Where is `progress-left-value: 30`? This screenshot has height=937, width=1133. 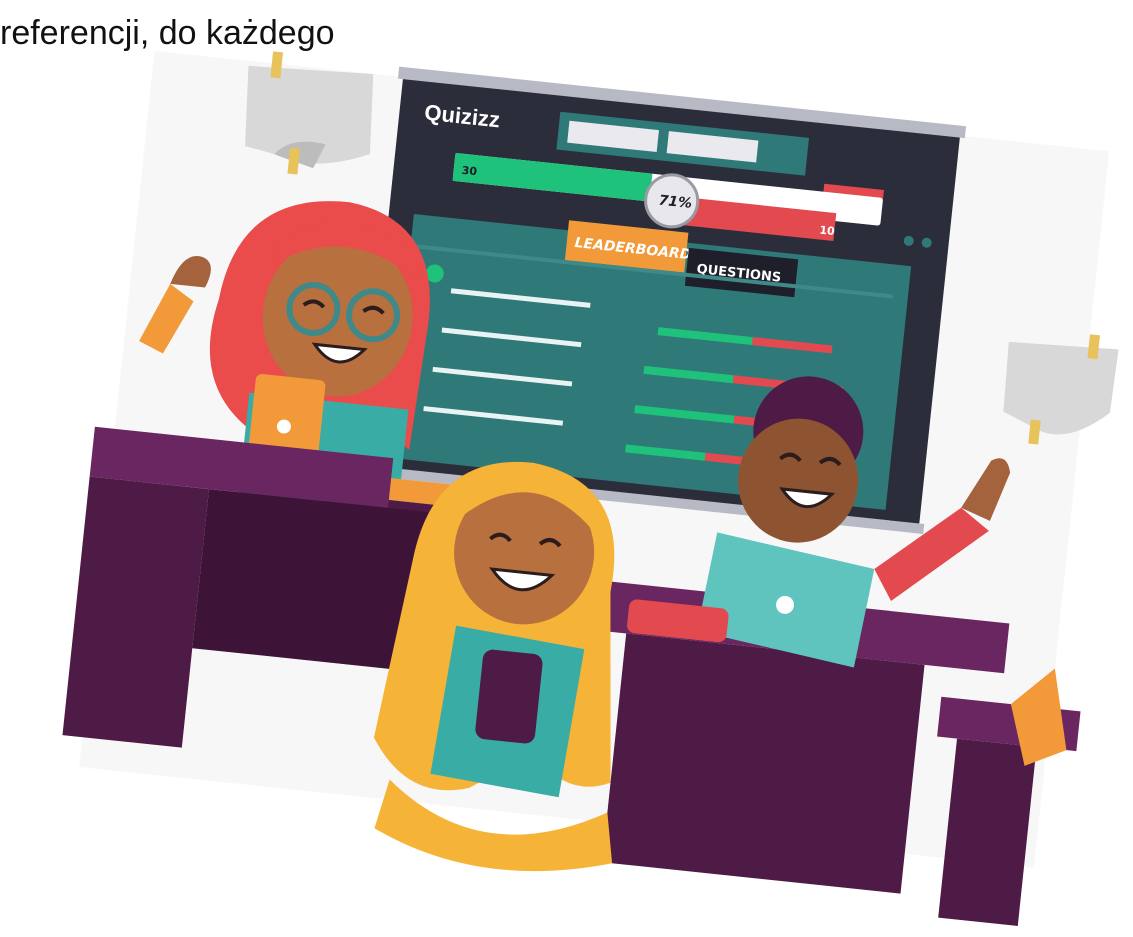 progress-left-value: 30 is located at coordinates (469, 171).